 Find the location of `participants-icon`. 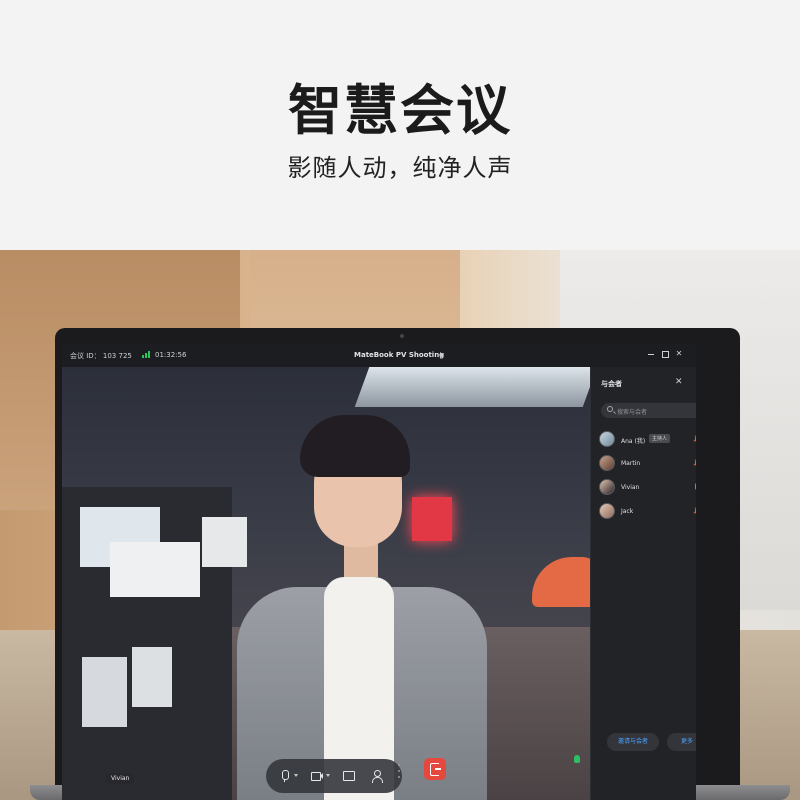

participants-icon is located at coordinates (377, 776).